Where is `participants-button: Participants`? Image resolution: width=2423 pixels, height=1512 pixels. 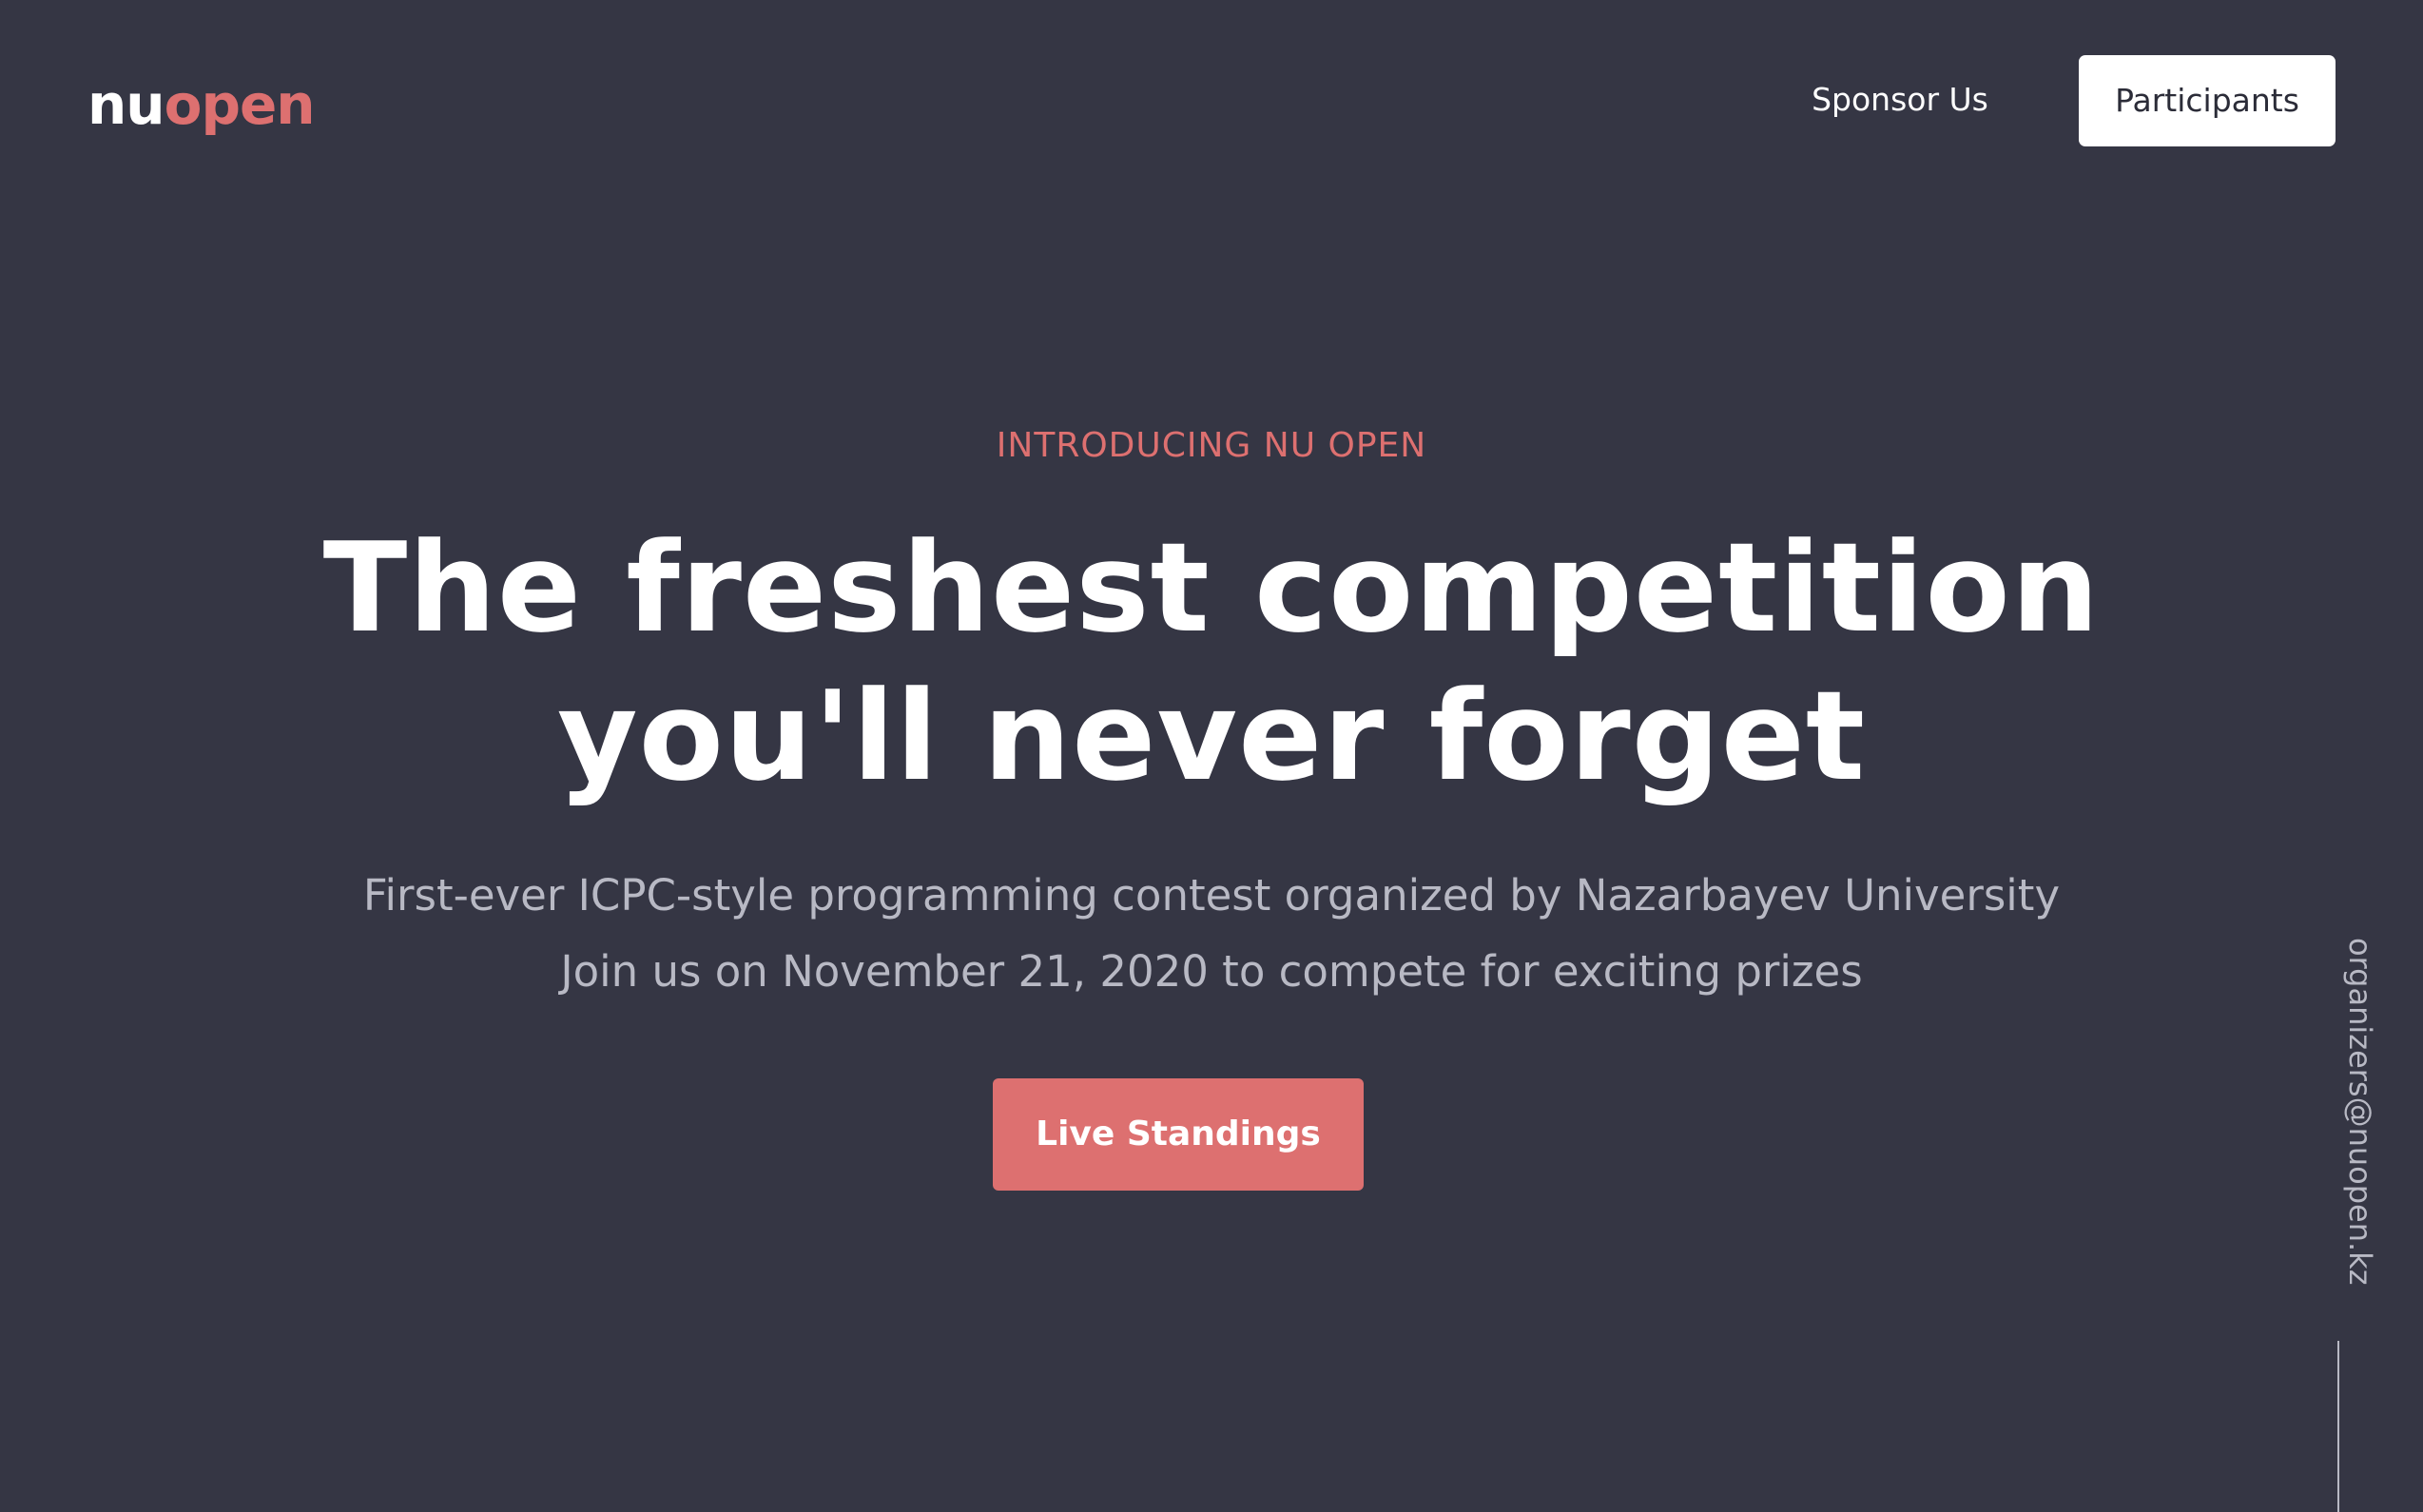
participants-button: Participants is located at coordinates (2207, 100).